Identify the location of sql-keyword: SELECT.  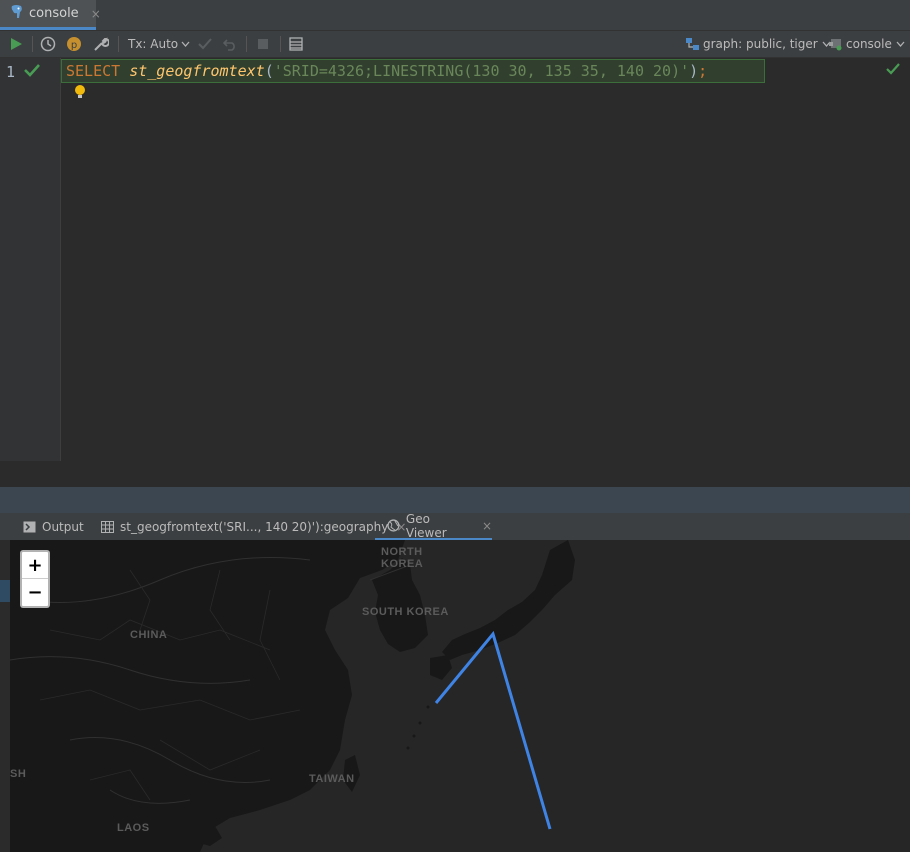
(93, 71).